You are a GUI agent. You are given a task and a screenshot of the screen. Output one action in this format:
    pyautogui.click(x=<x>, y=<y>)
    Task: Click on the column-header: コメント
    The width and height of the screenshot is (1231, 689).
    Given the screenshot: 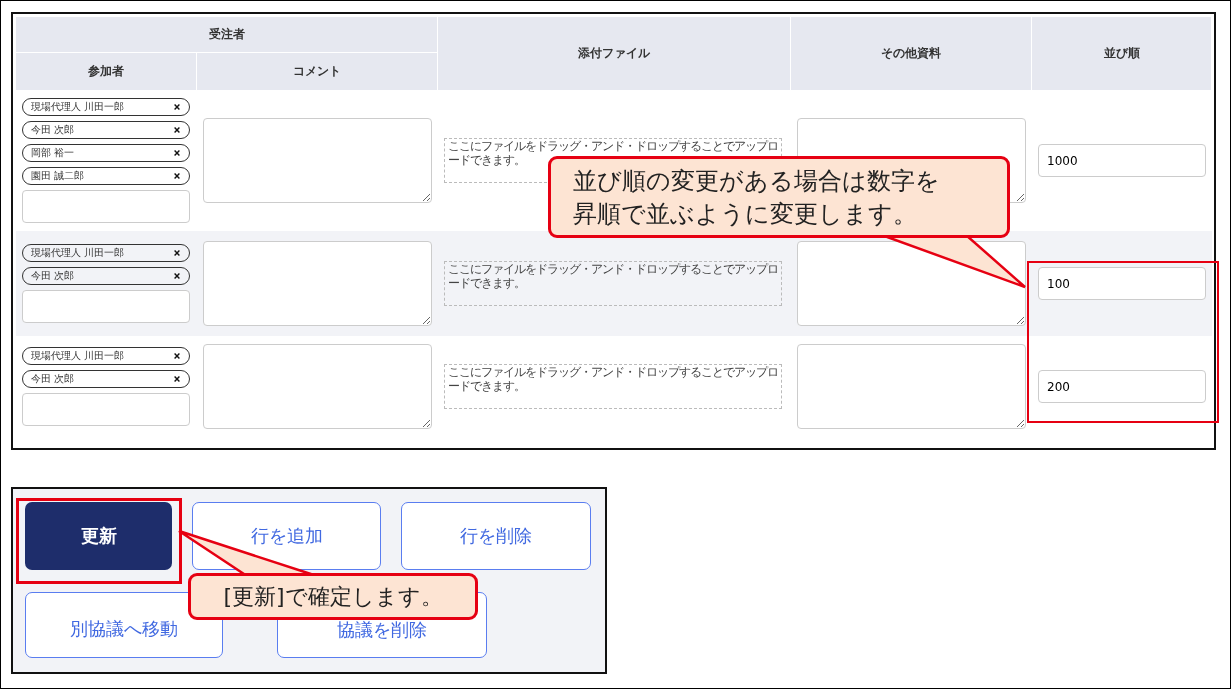 What is the action you would take?
    pyautogui.click(x=317, y=71)
    